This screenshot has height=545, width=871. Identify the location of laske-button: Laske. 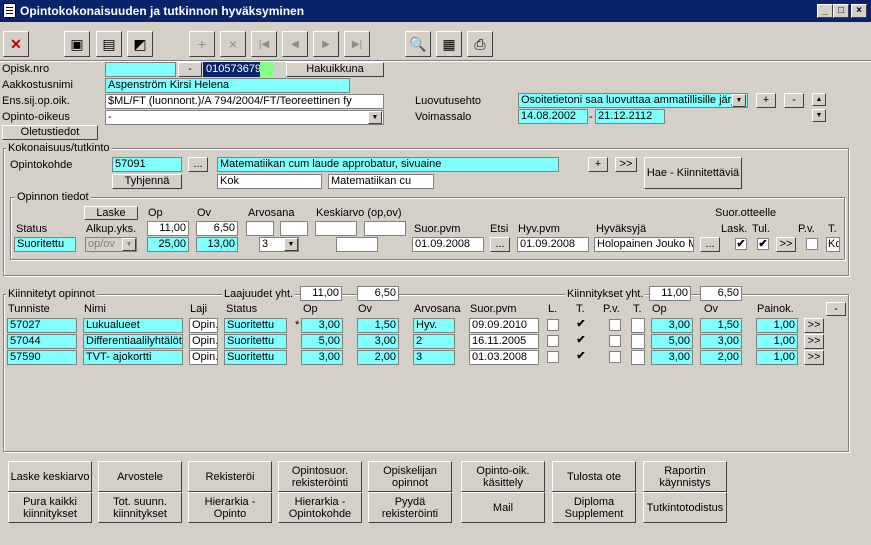
(111, 213).